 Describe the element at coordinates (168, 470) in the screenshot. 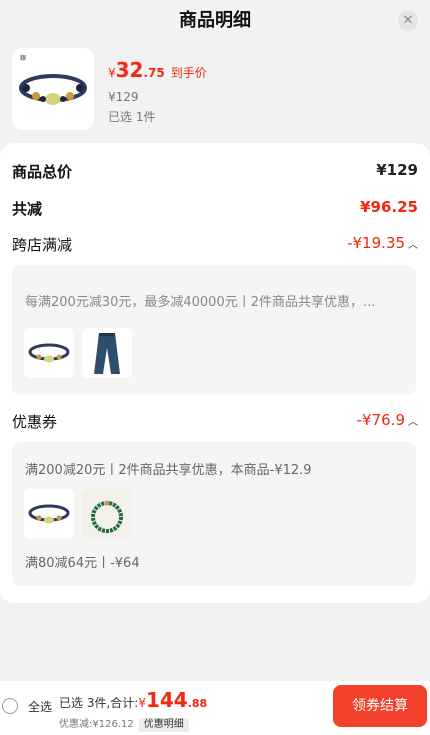

I see `coupon-desc: 满200减20元丨2件商品共享优惠，本商品-¥12.9` at that location.